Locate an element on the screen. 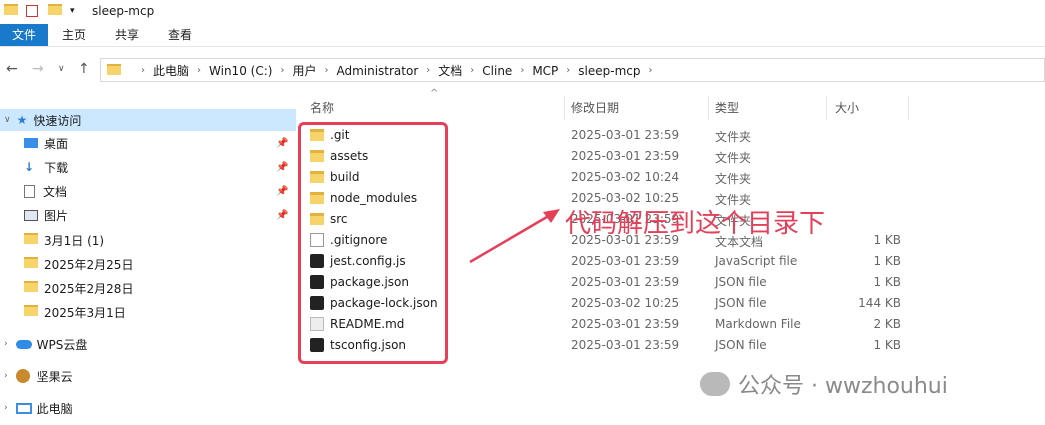 The width and height of the screenshot is (1045, 425). annotation-text: 代码解压到这个目录下 is located at coordinates (695, 224).